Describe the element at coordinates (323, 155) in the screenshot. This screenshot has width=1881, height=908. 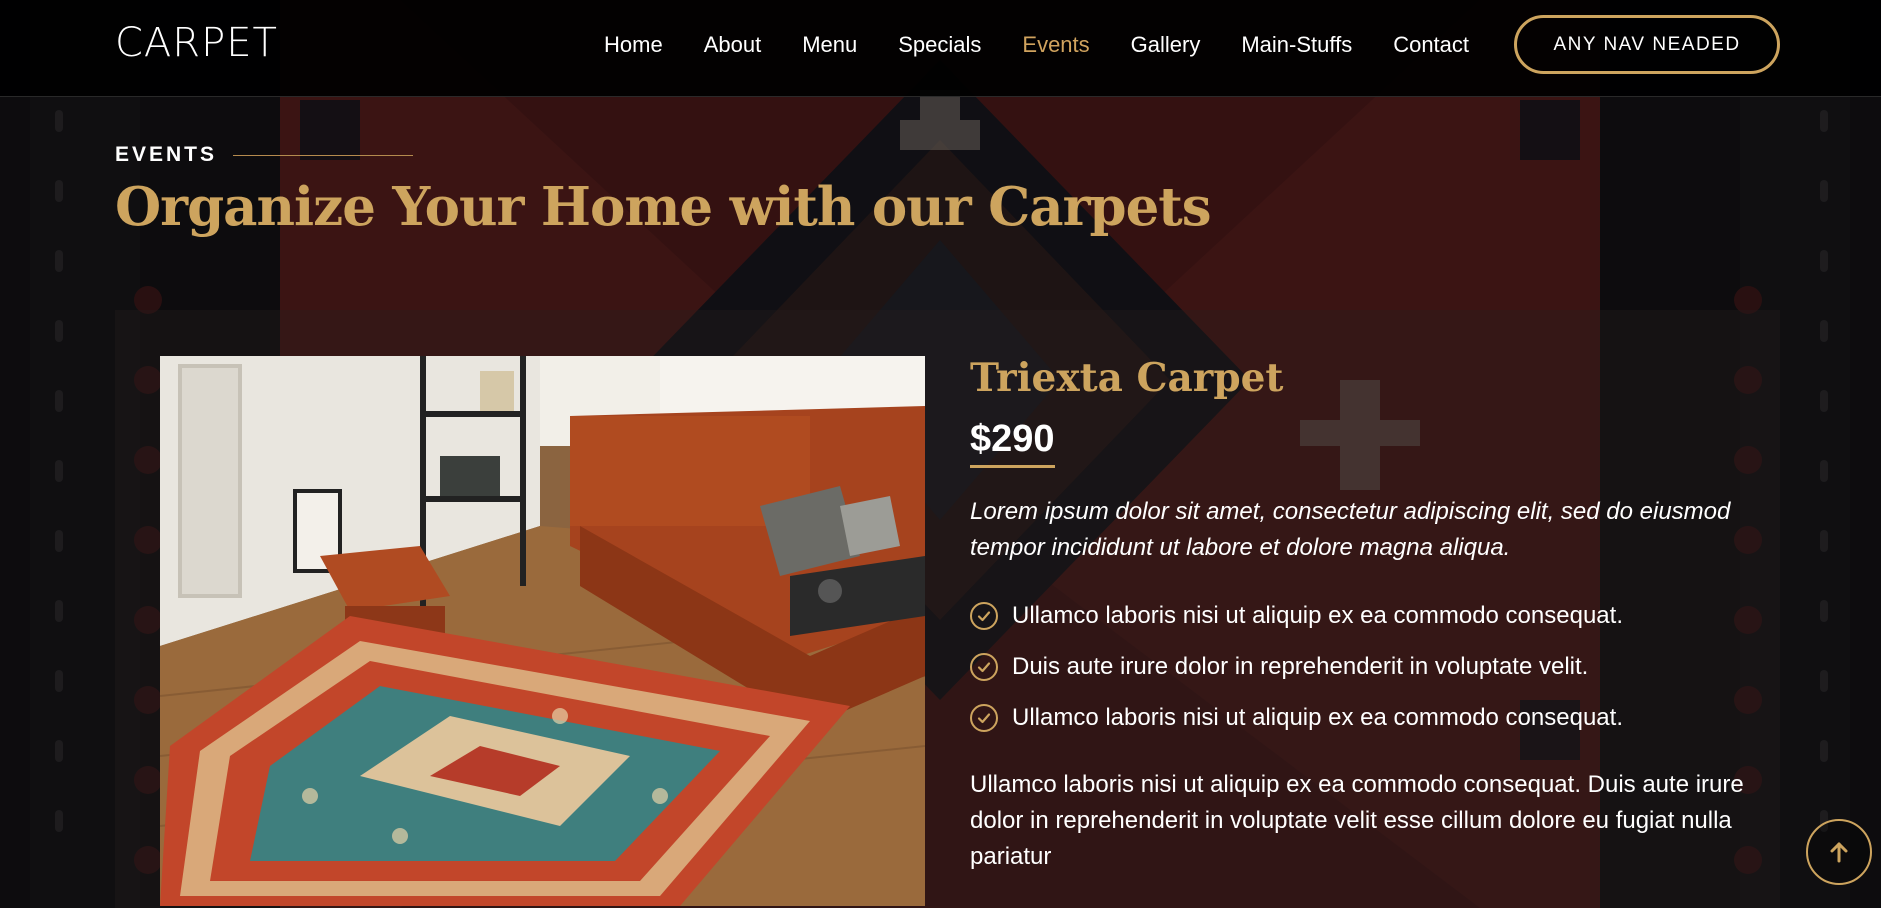
I see `section-divider` at that location.